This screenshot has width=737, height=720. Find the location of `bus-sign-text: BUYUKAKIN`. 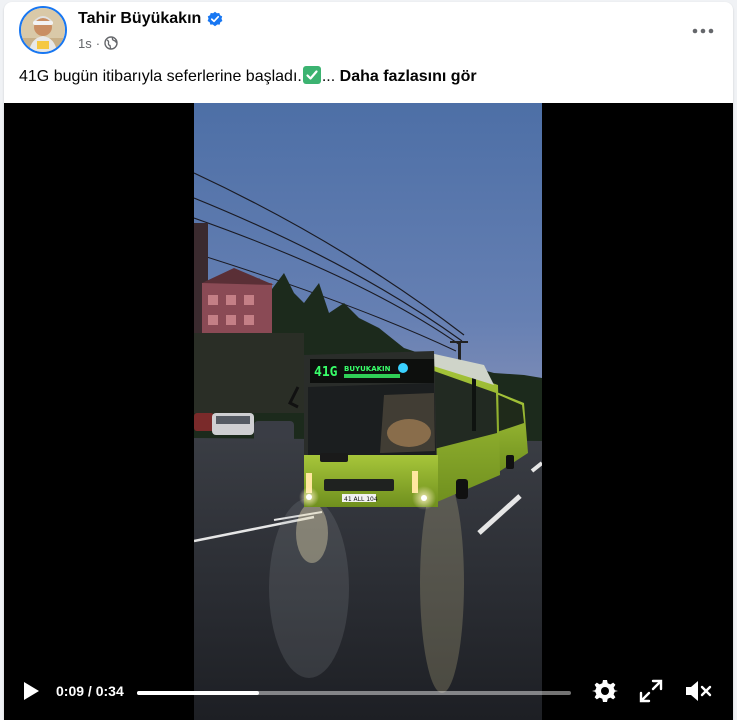

bus-sign-text: BUYUKAKIN is located at coordinates (367, 369).